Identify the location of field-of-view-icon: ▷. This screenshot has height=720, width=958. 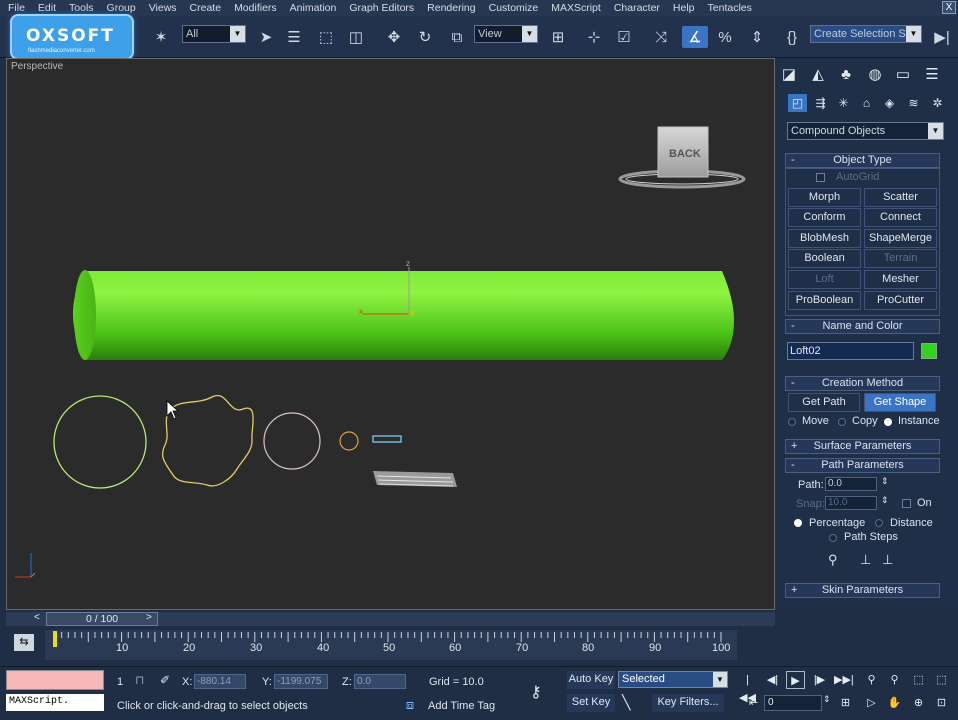
(871, 703).